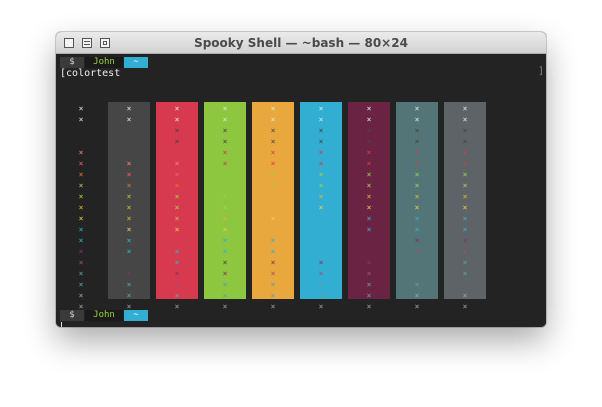 The width and height of the screenshot is (602, 407). What do you see at coordinates (540, 71) in the screenshot?
I see `right-bracket: ]` at bounding box center [540, 71].